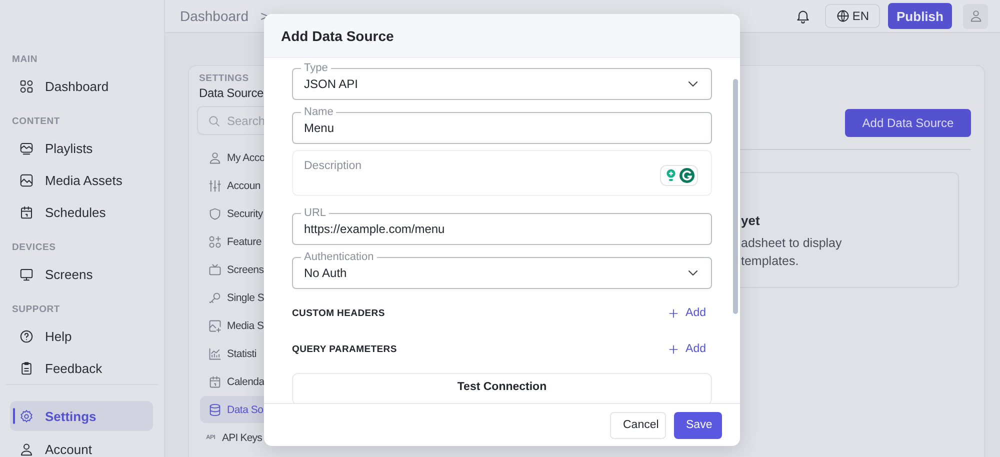 The image size is (1000, 457). I want to click on empty-state-text: adsheet to display, so click(792, 243).